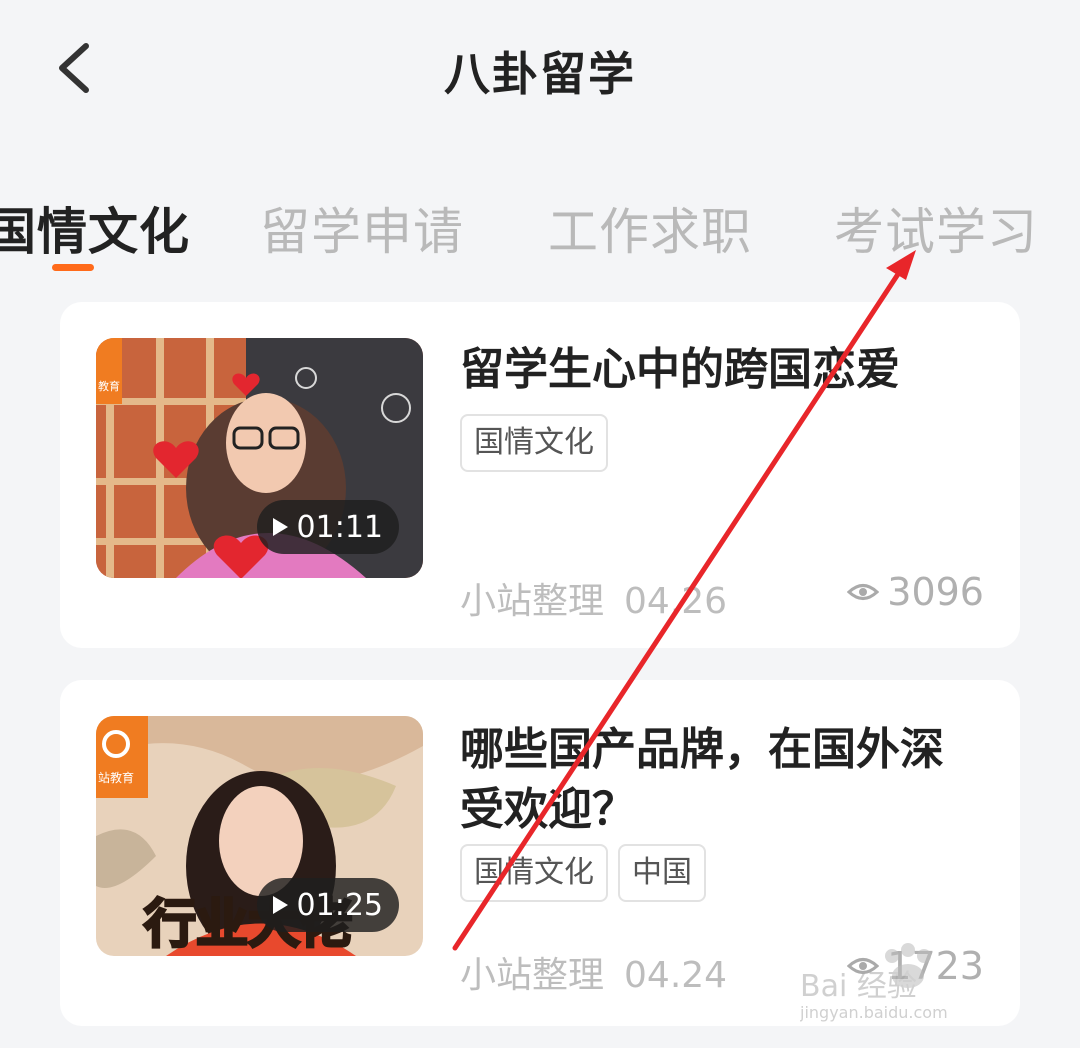  I want to click on video-duration: 01:11, so click(339, 527).